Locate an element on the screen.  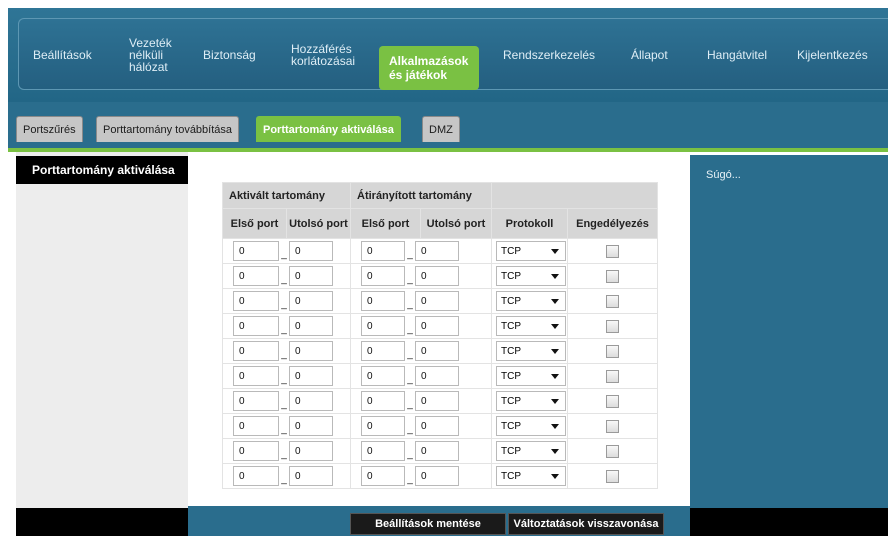
save-settings-button: Beállítások mentése is located at coordinates (428, 524).